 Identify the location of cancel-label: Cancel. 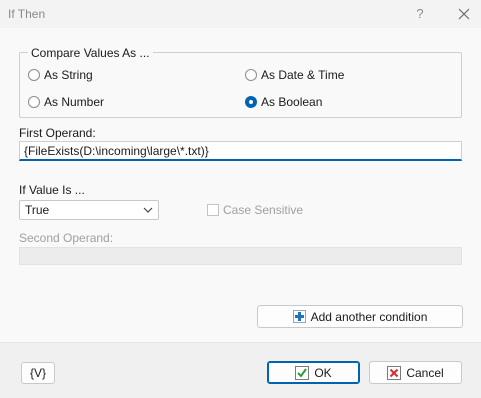
(425, 372).